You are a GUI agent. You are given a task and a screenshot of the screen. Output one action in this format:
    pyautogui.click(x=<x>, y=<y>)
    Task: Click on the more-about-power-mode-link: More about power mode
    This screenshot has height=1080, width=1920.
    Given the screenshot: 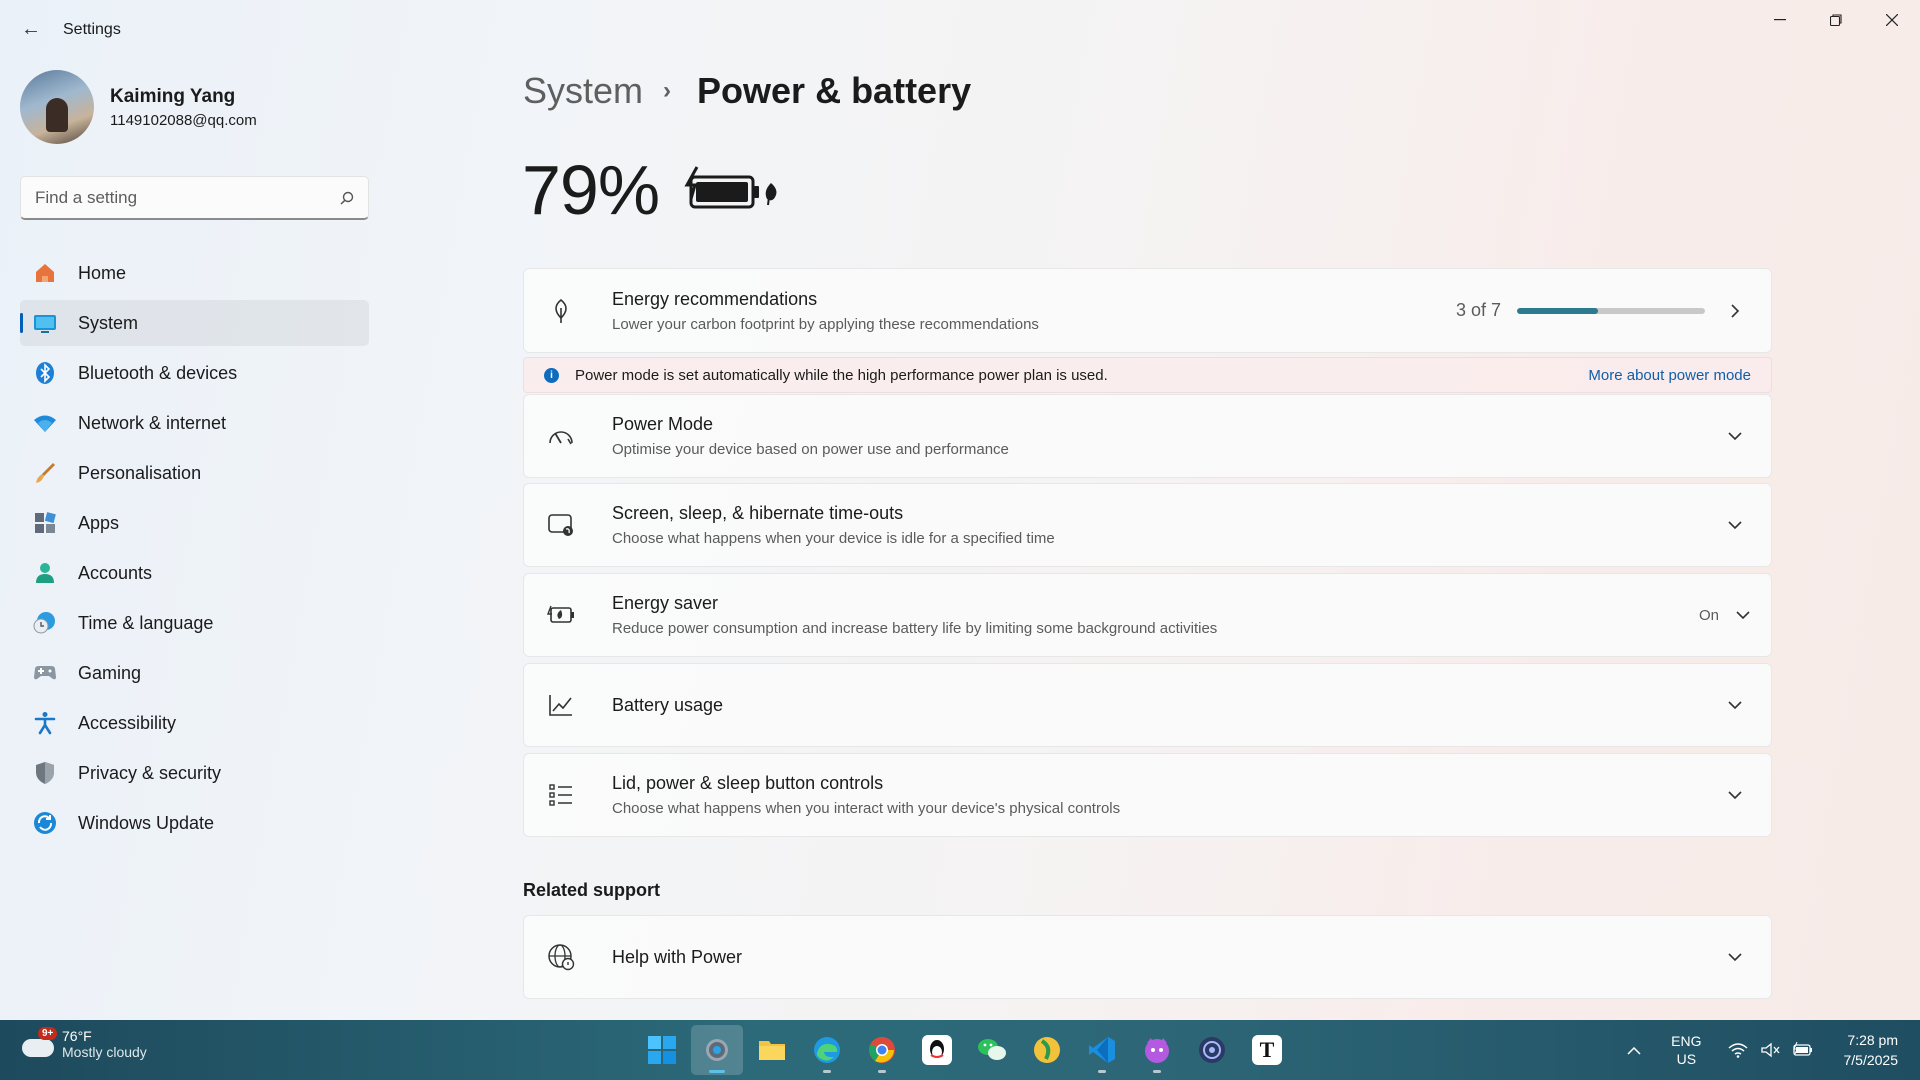 What is the action you would take?
    pyautogui.click(x=1669, y=375)
    